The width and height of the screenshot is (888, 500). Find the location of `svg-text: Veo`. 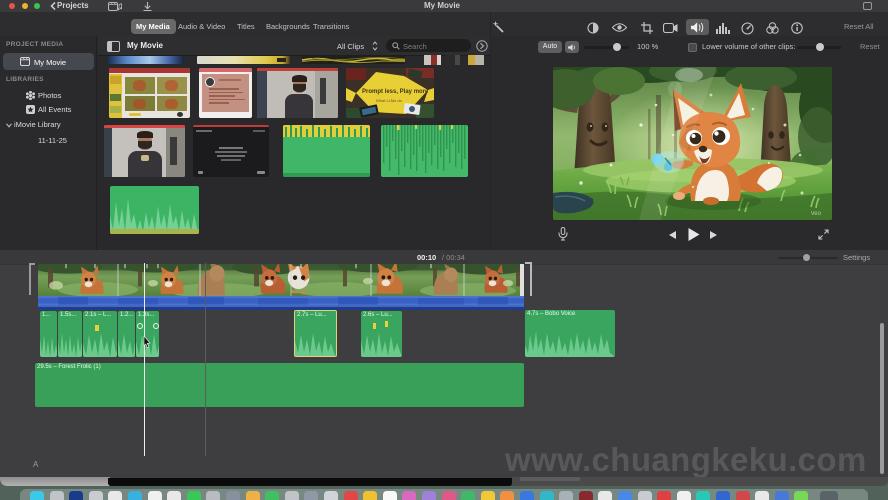

svg-text: Veo is located at coordinates (816, 214).